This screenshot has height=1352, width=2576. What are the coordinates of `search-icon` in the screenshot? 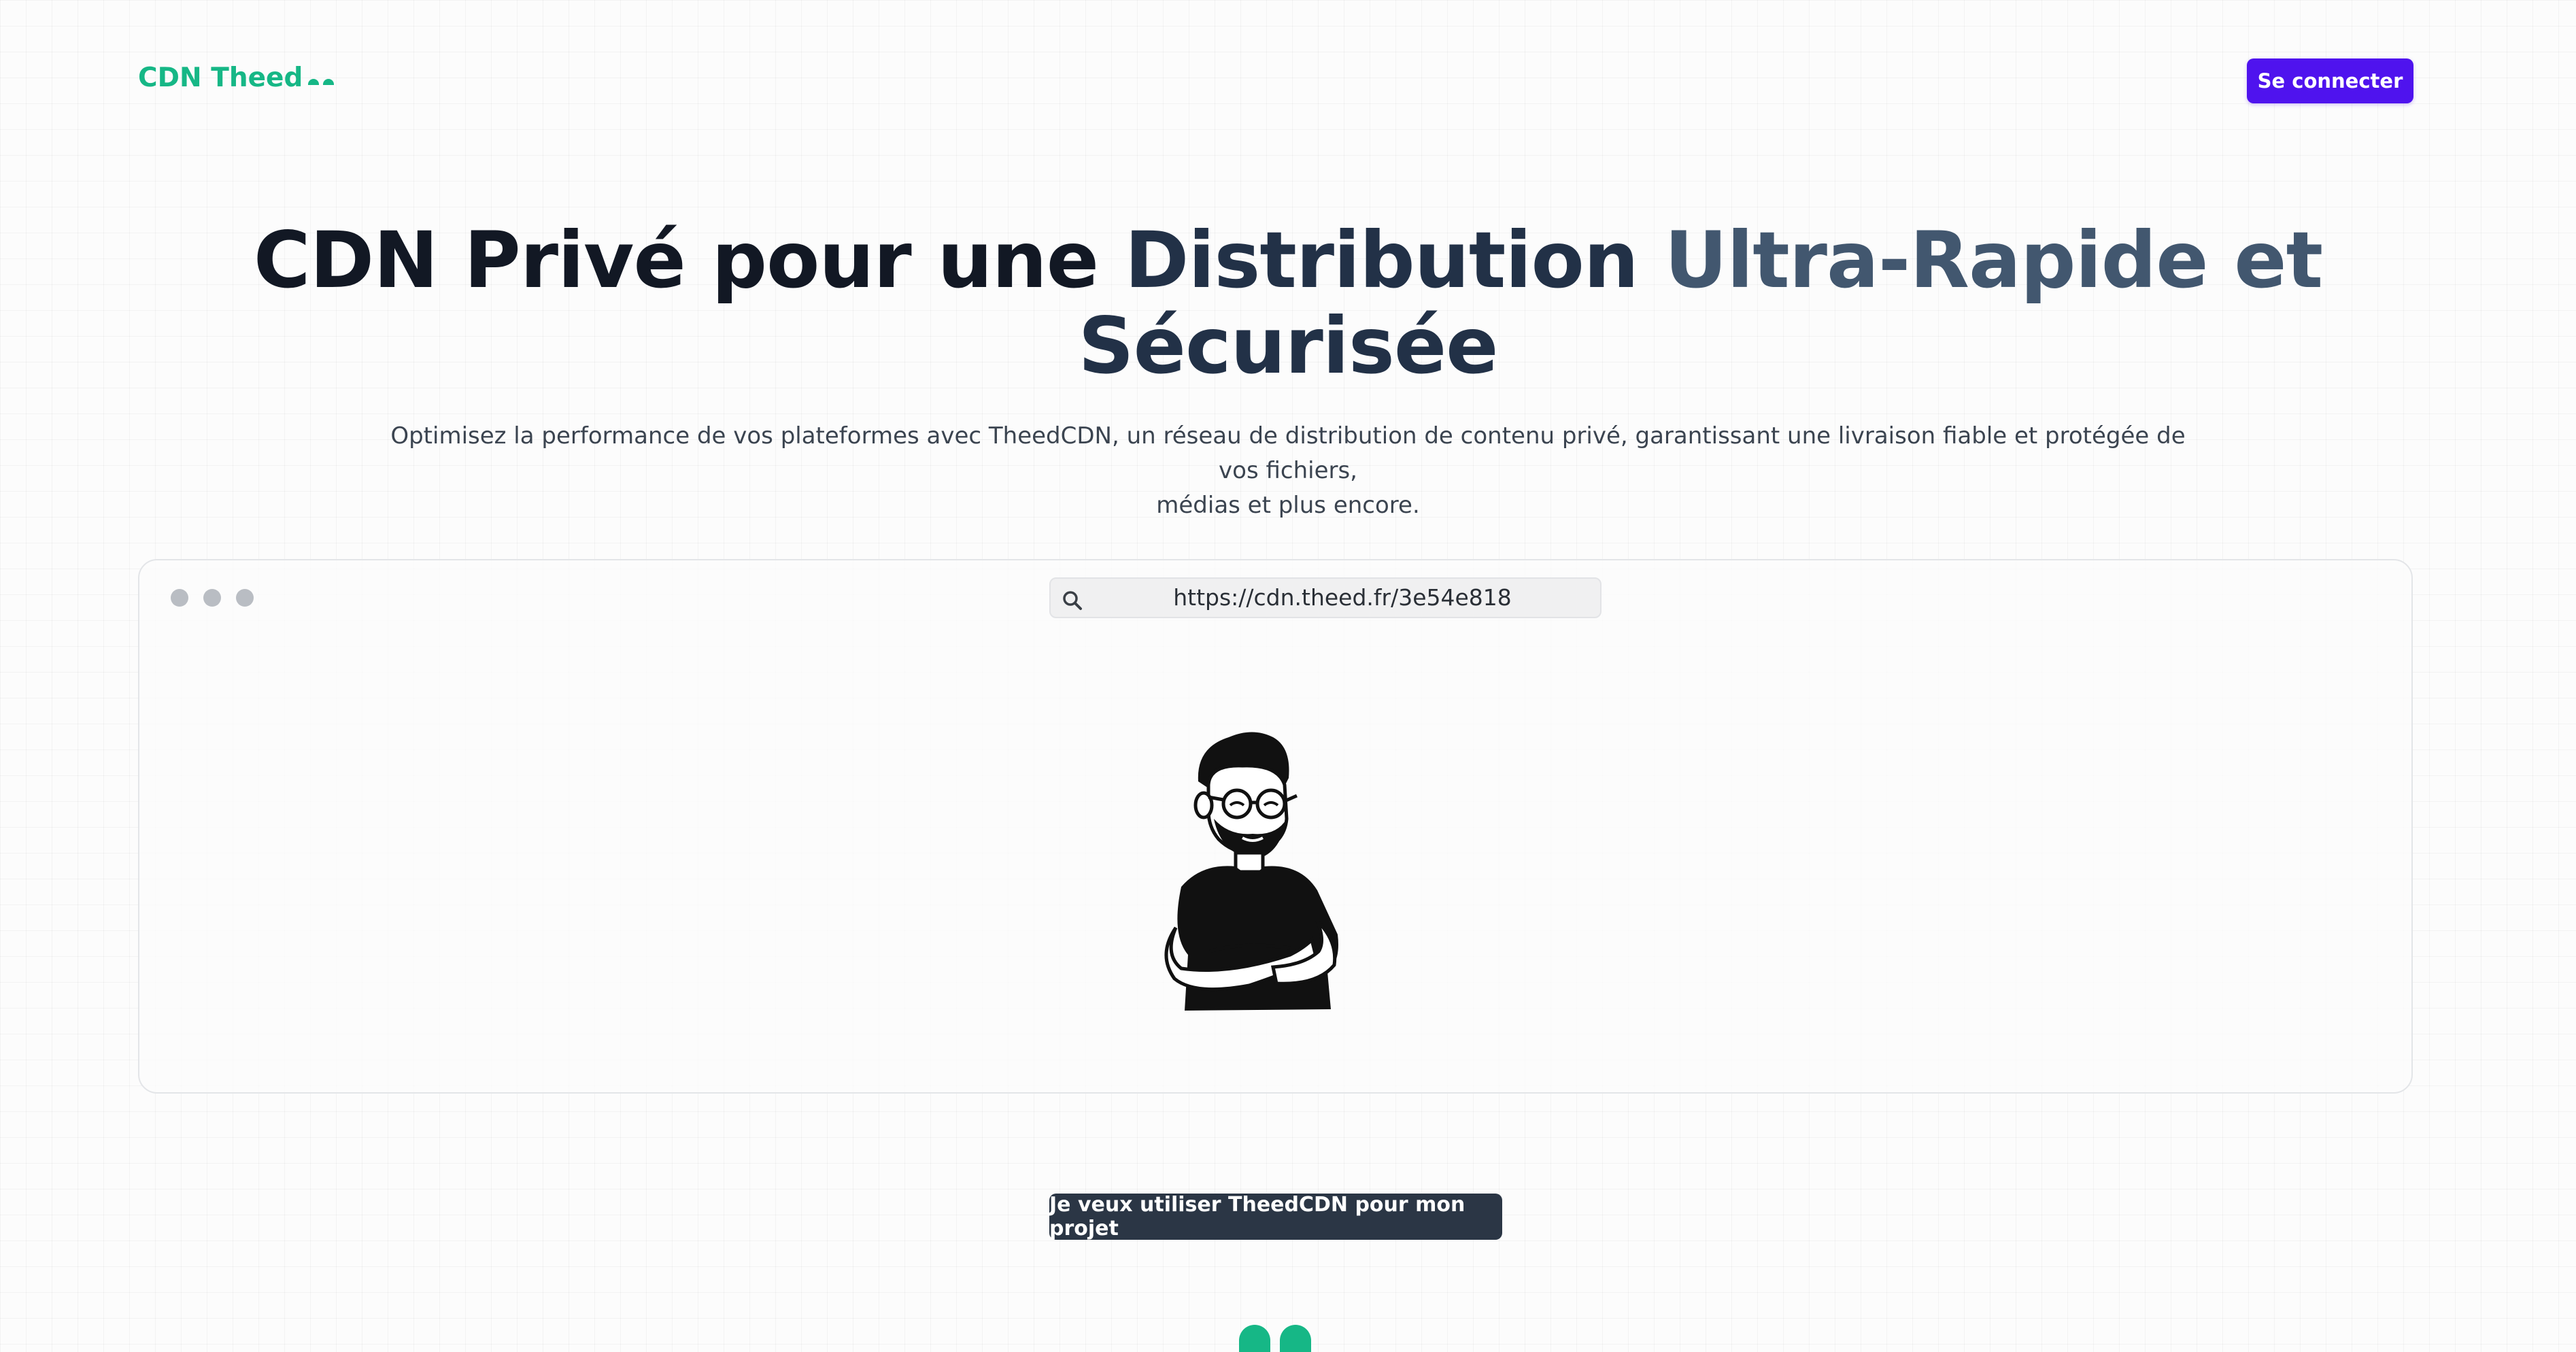 It's located at (1072, 601).